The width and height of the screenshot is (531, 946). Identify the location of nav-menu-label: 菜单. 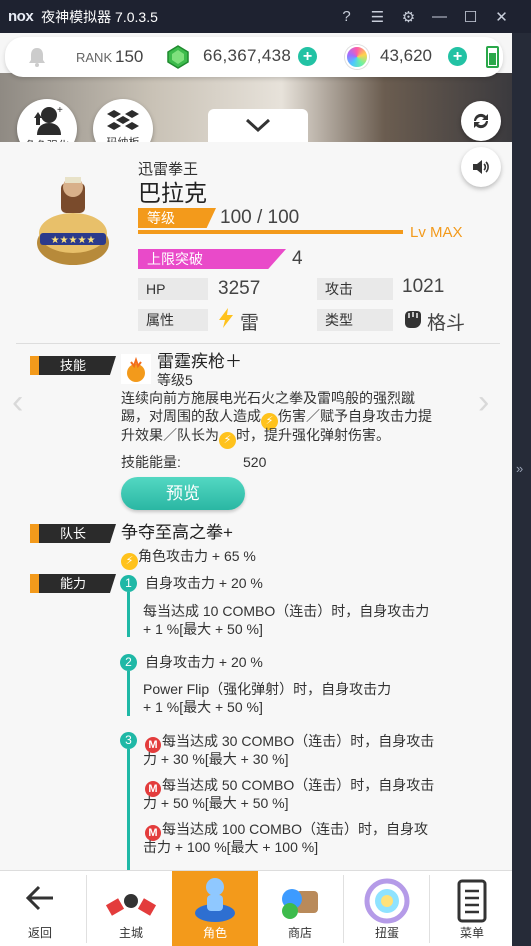
(471, 933).